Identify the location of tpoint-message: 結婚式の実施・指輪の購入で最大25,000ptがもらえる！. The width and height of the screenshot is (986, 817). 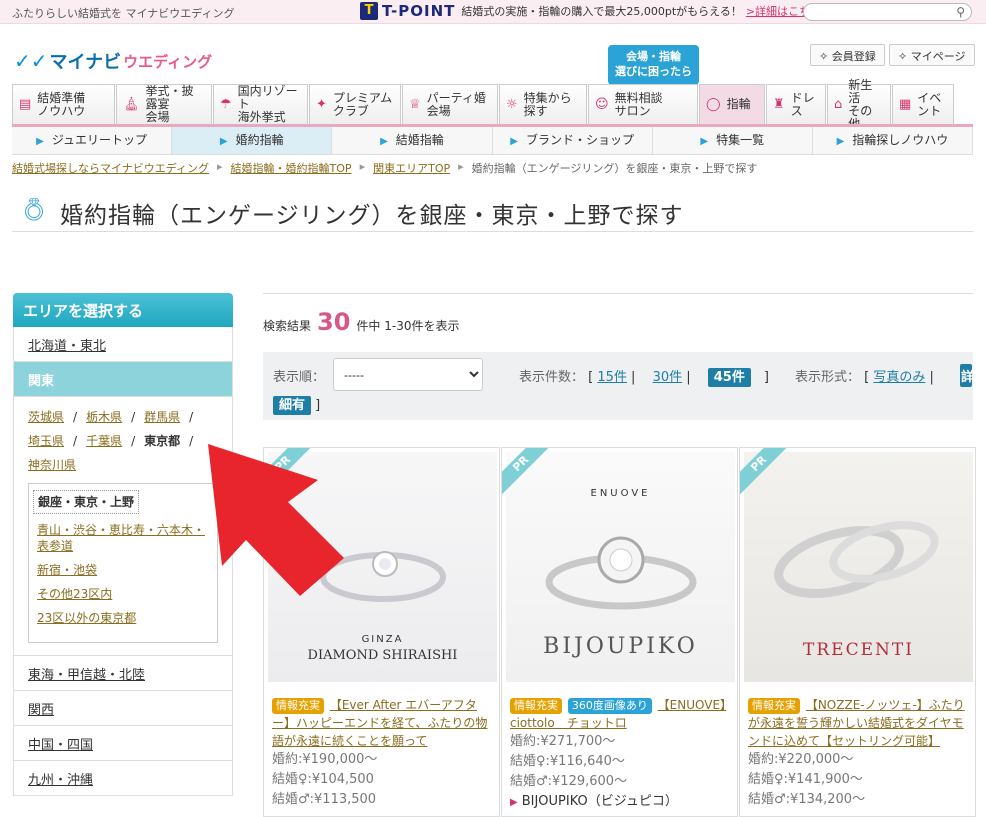
(601, 11).